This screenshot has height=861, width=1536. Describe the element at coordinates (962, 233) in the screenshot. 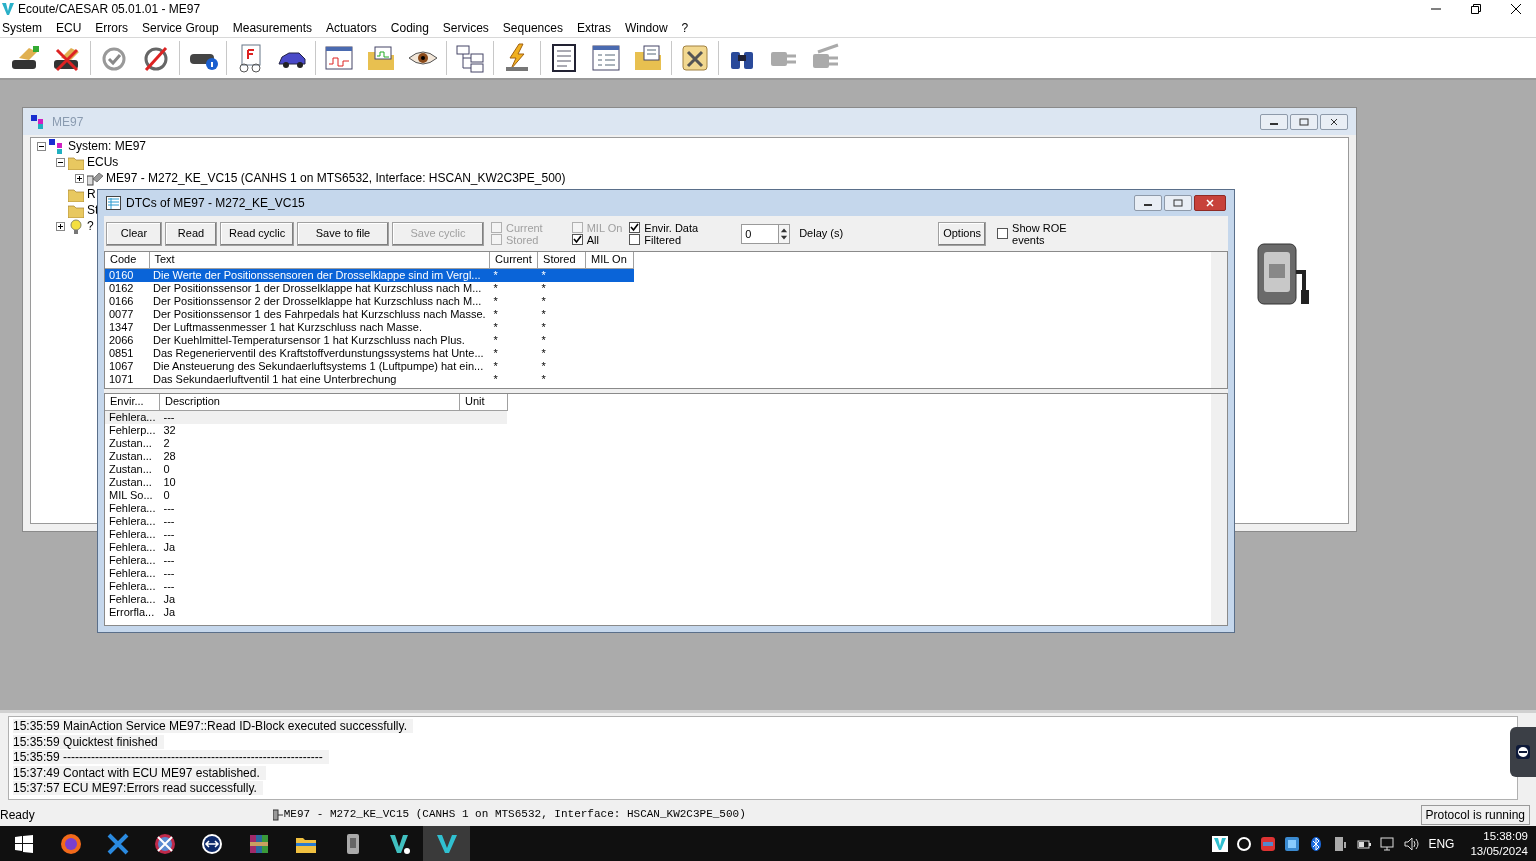

I see `options-button: Options` at that location.